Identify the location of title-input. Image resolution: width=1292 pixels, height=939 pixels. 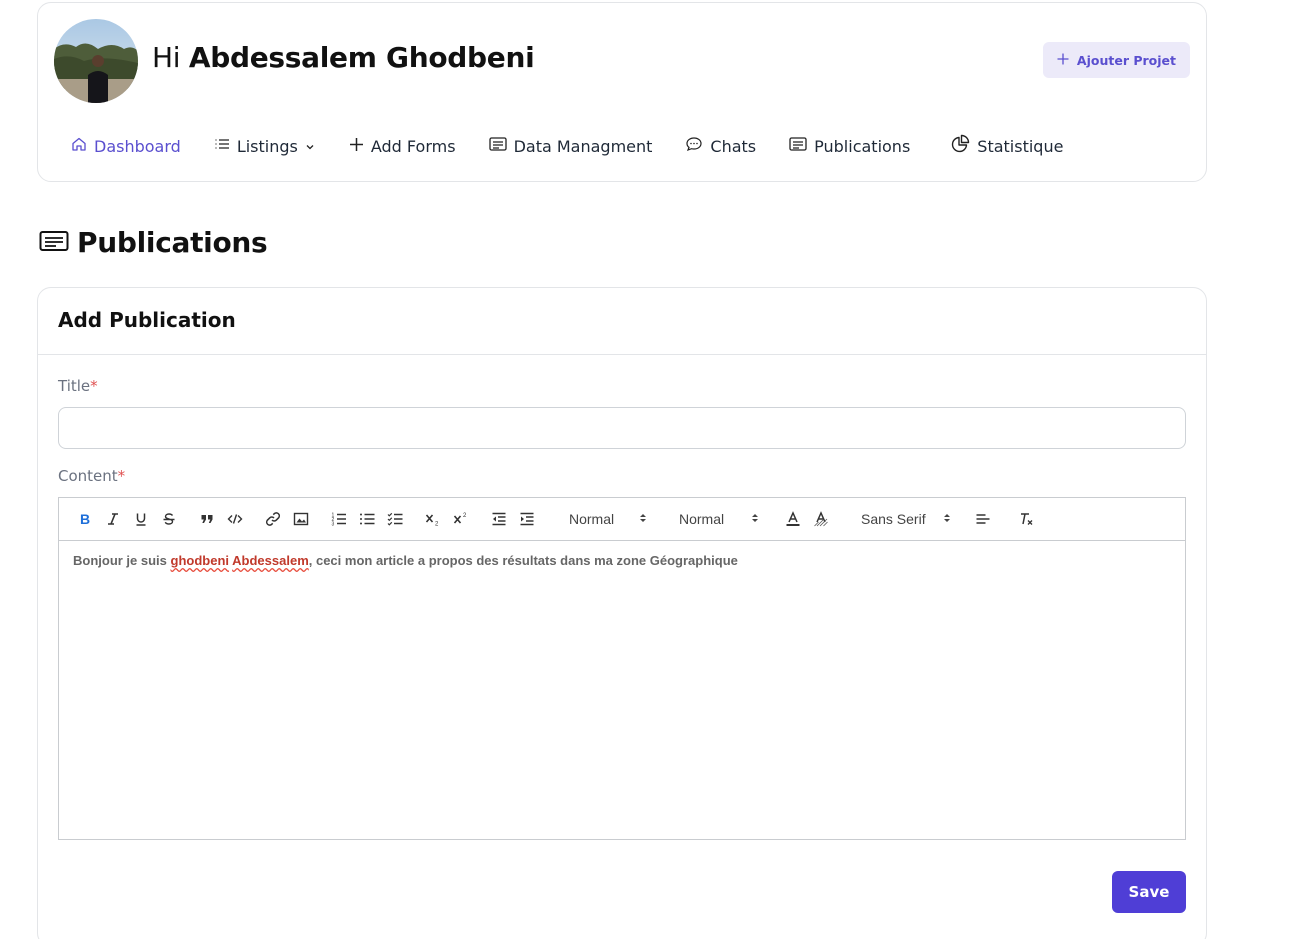
(622, 428).